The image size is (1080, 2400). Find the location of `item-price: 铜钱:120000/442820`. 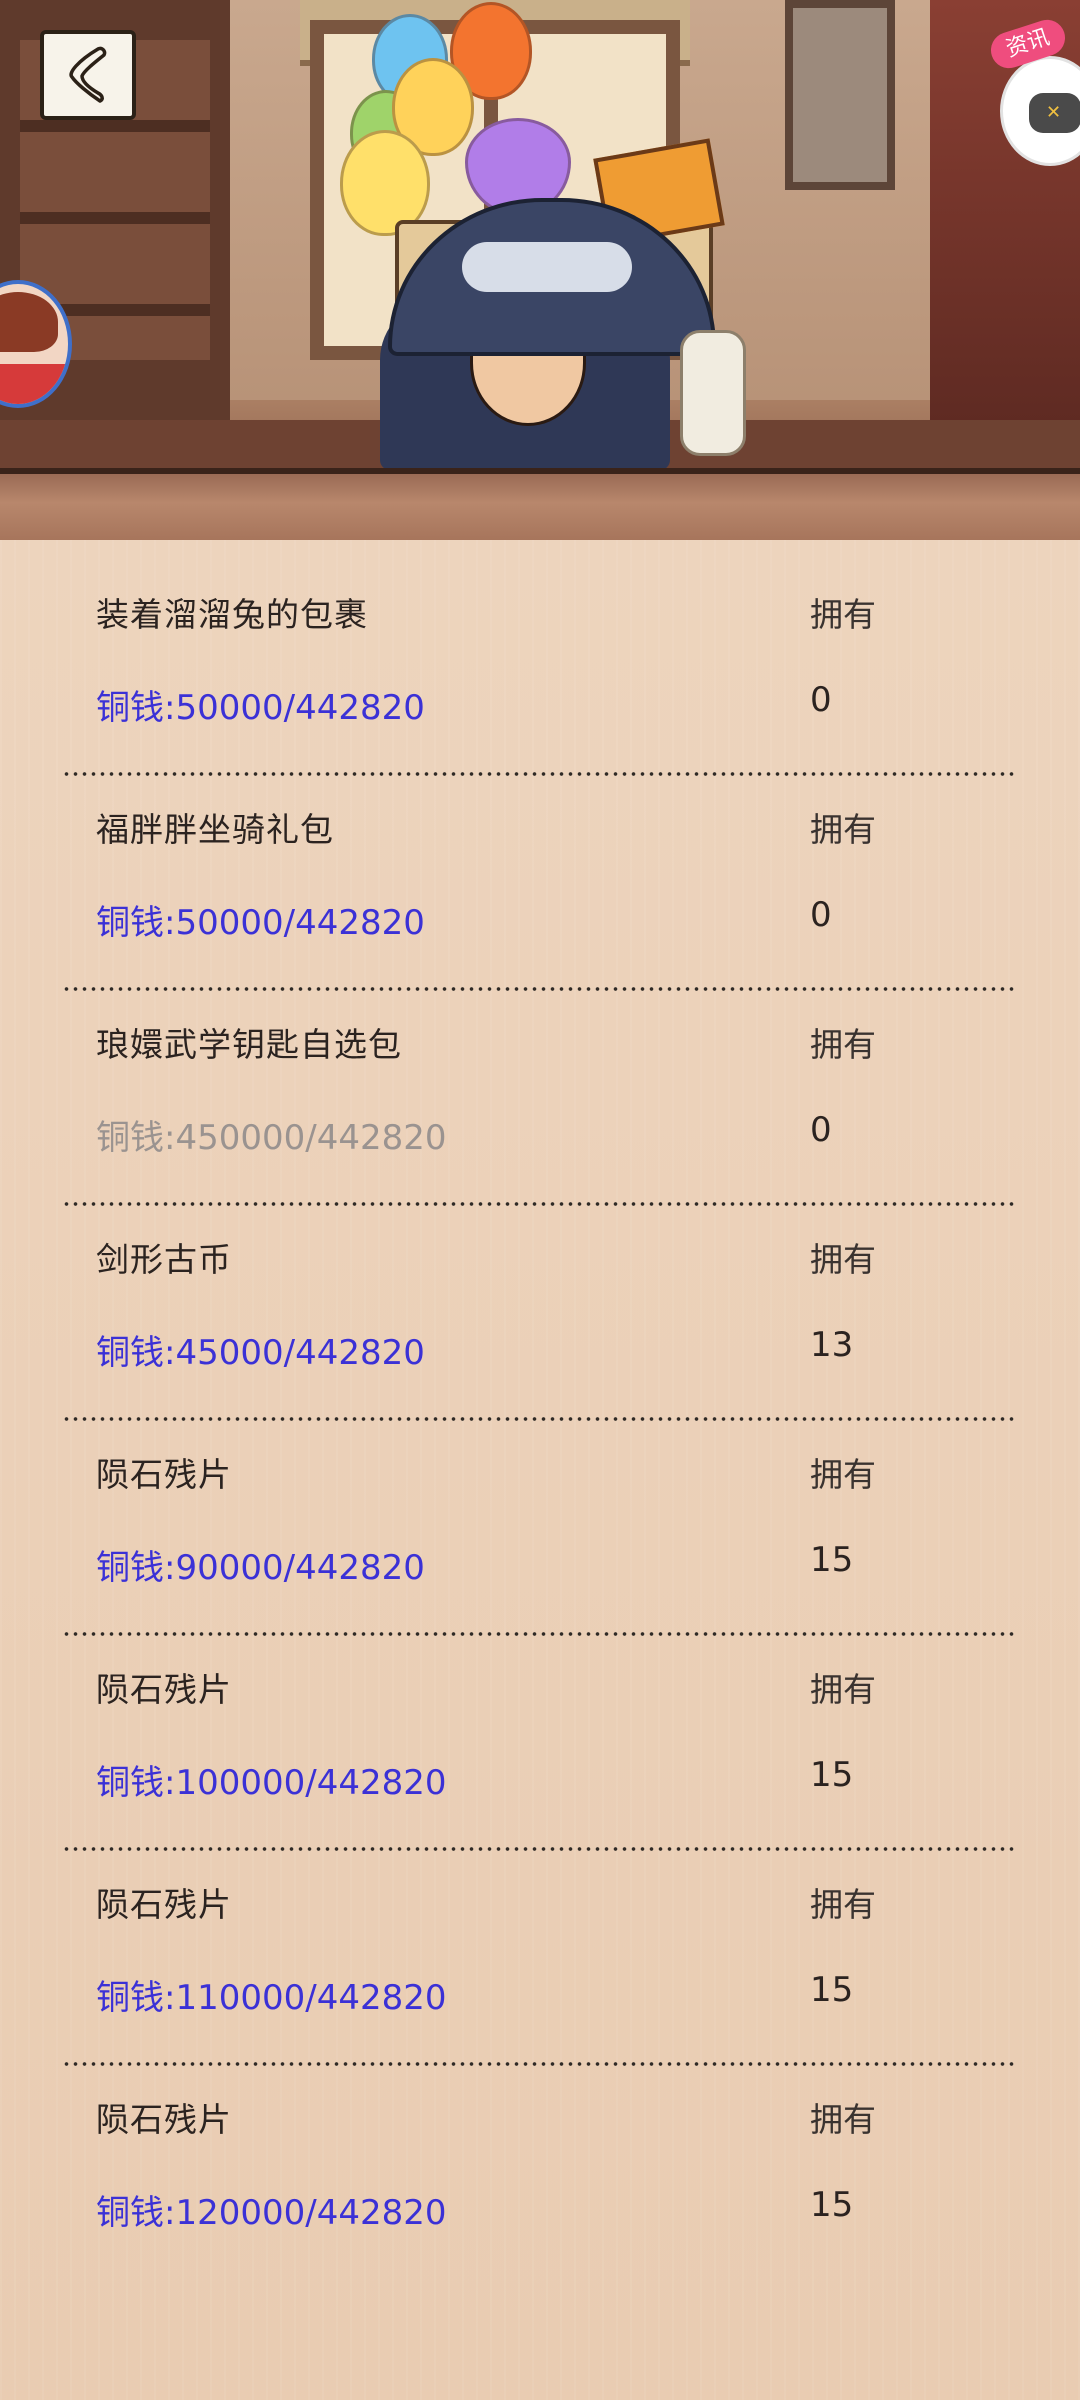

item-price: 铜钱:120000/442820 is located at coordinates (271, 2213).